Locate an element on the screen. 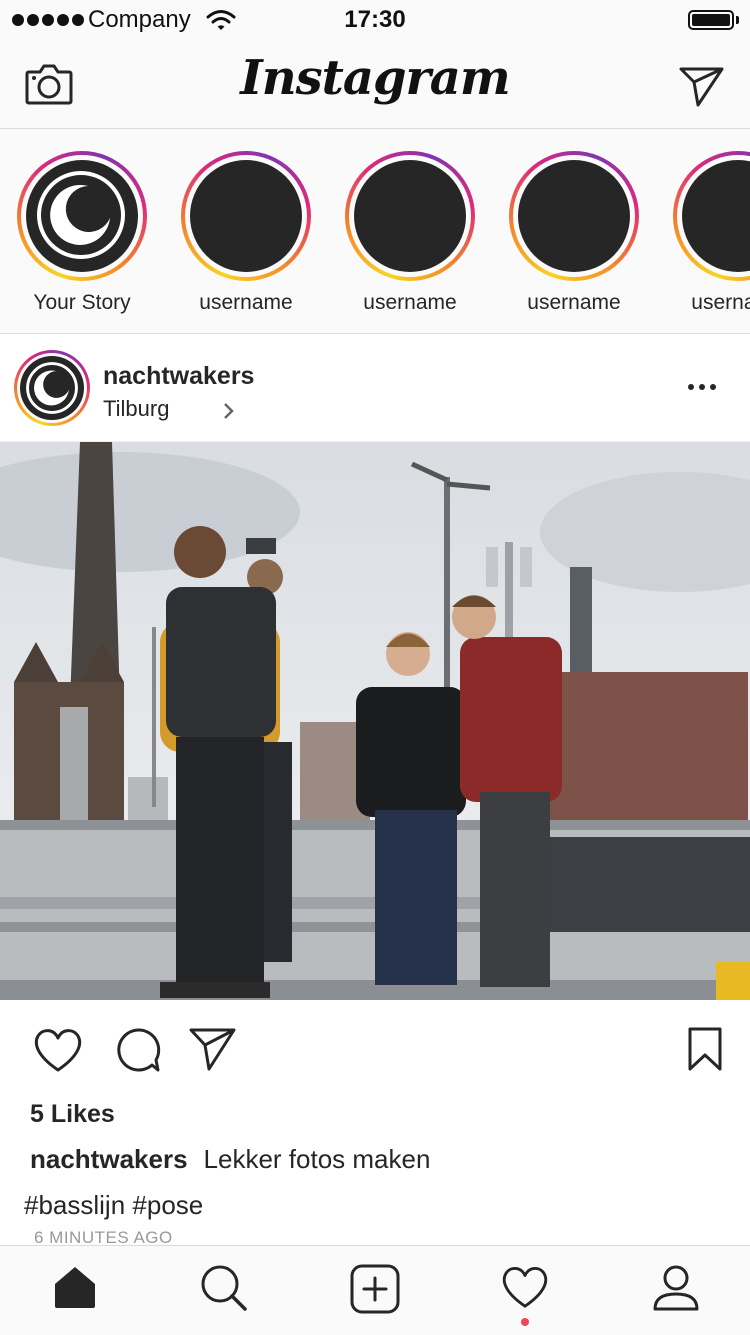 Image resolution: width=750 pixels, height=1335 pixels. story-label: Your Story is located at coordinates (82, 302).